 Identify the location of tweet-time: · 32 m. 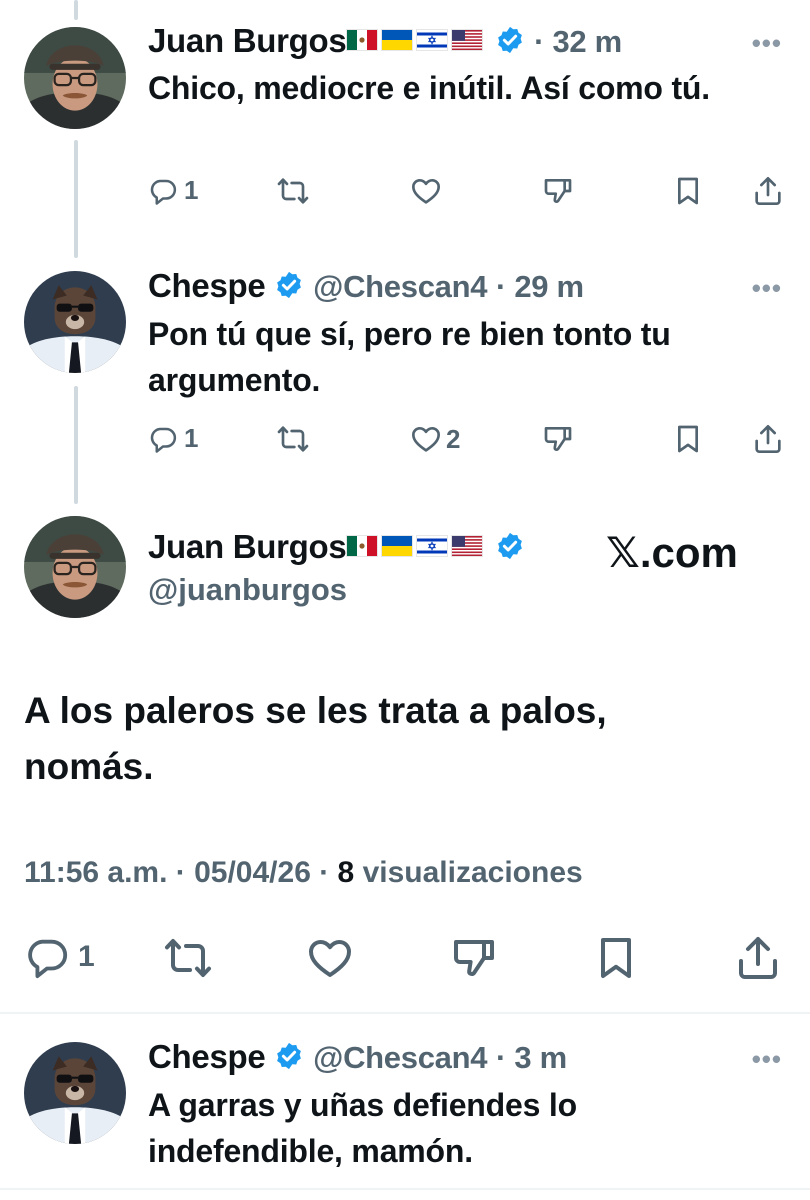
(578, 41).